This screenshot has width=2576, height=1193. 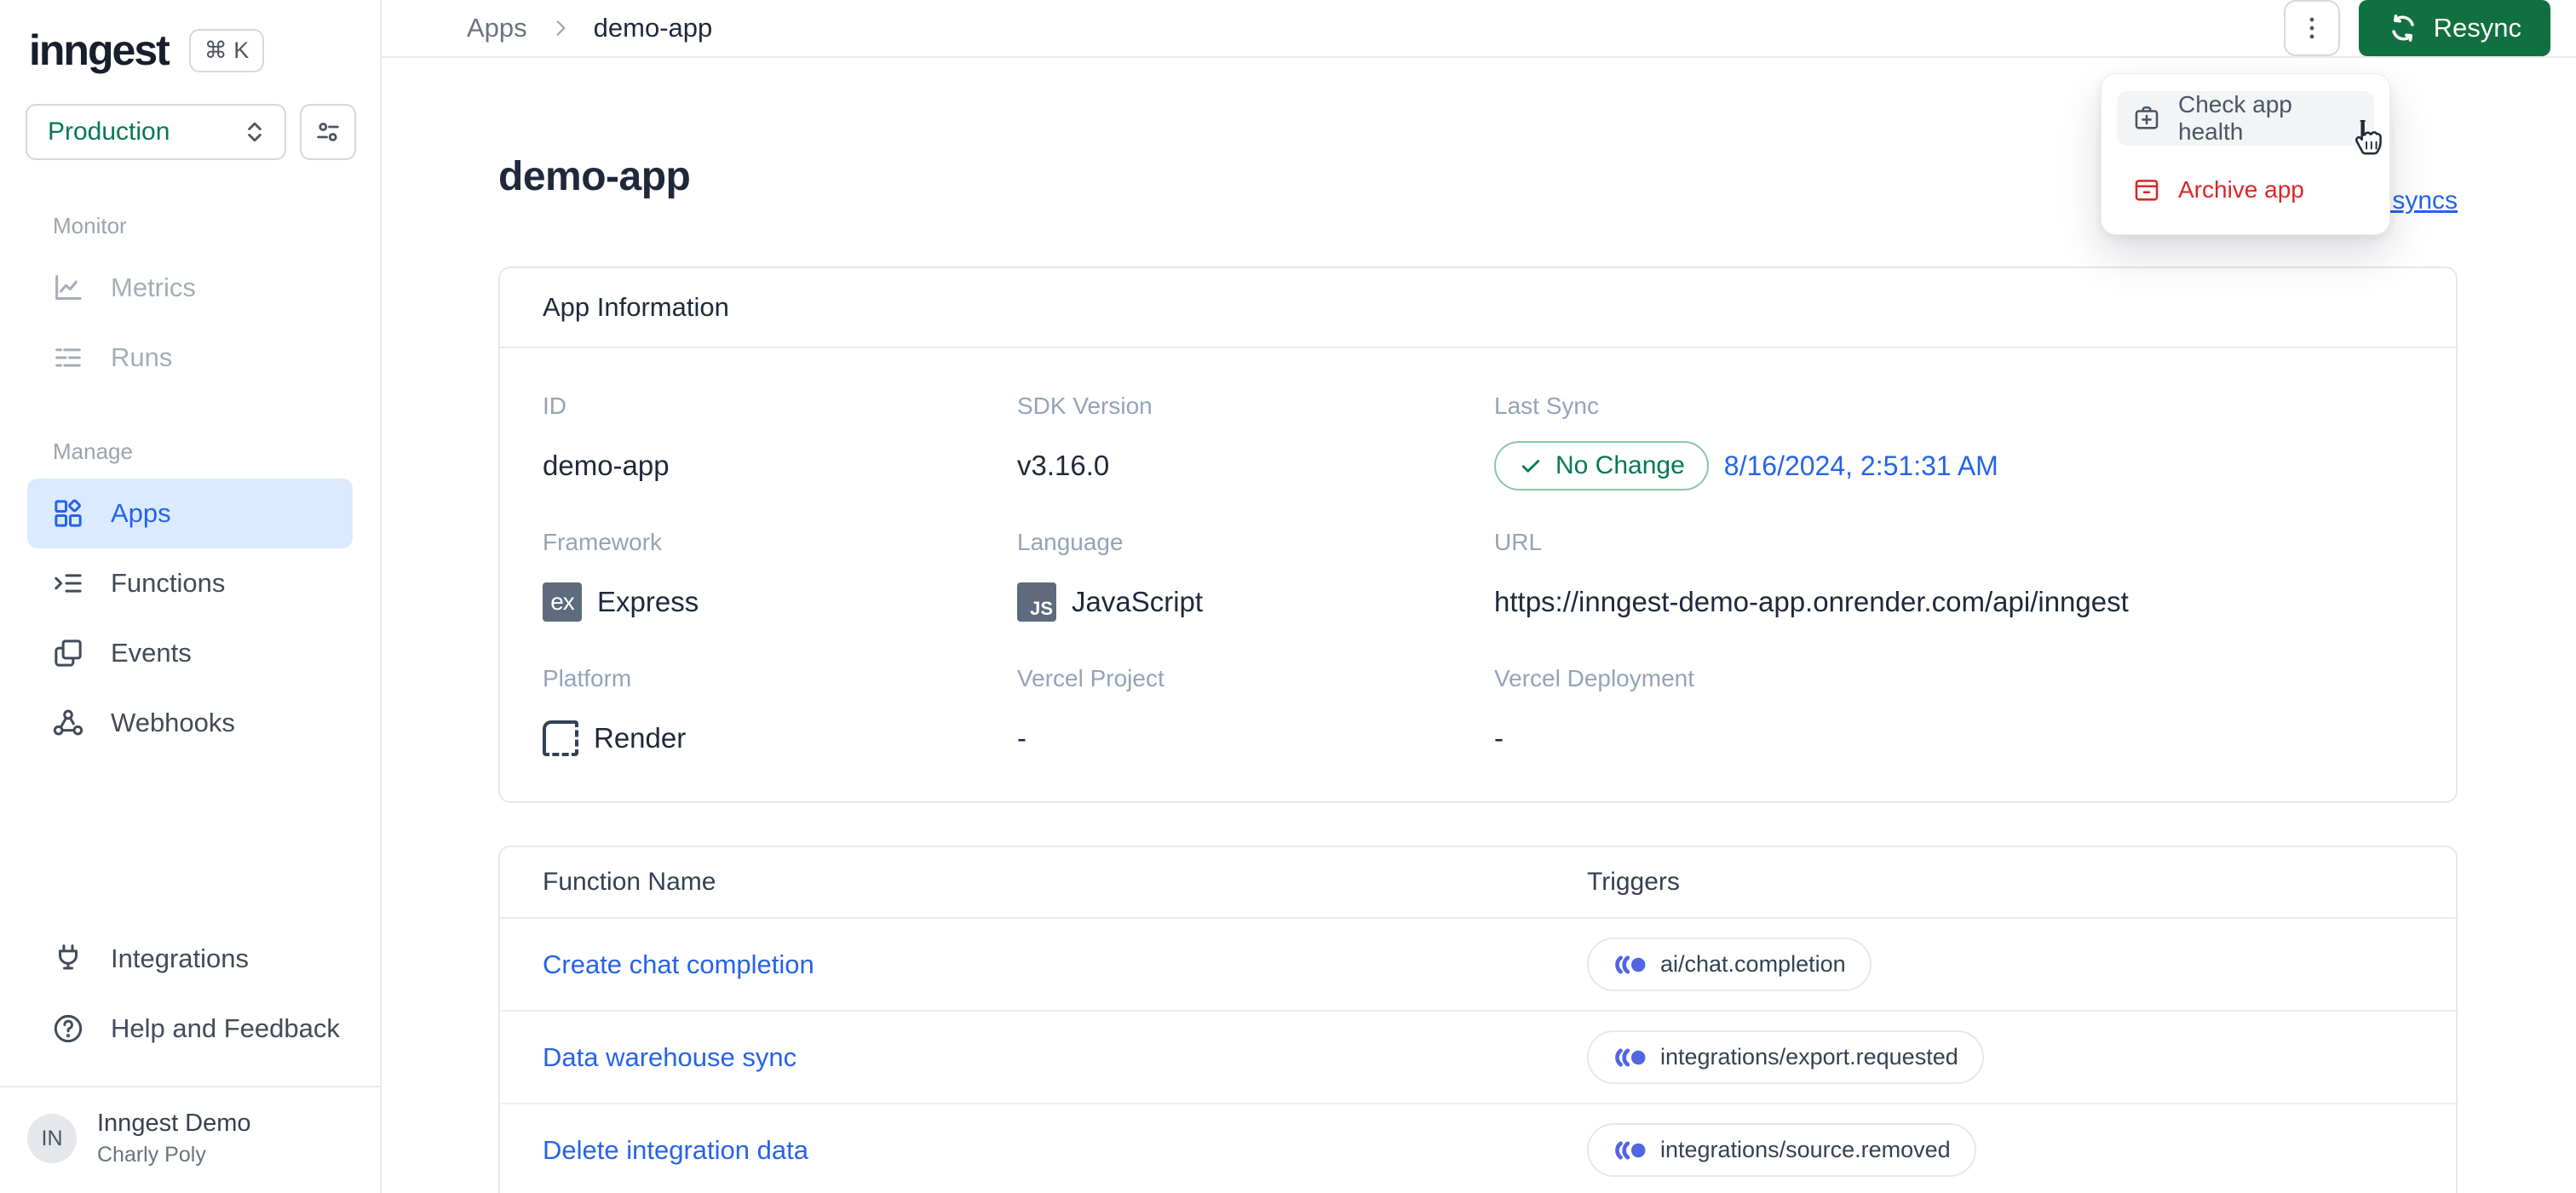 I want to click on environment-label: Production, so click(x=109, y=132).